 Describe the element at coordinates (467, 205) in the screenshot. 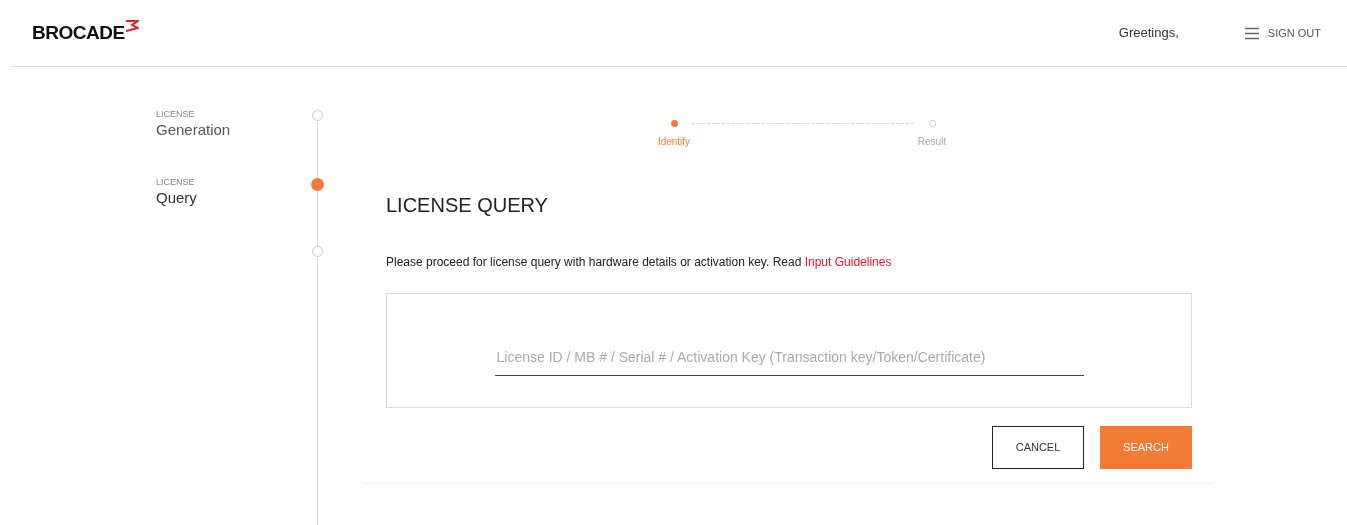

I see `page-title: LICENSE QUERY` at that location.